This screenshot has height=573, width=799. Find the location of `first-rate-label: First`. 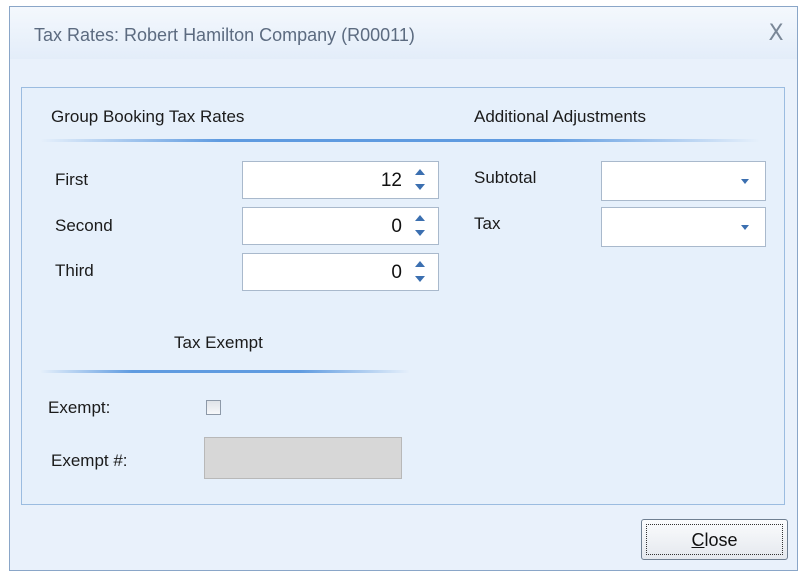

first-rate-label: First is located at coordinates (72, 179).